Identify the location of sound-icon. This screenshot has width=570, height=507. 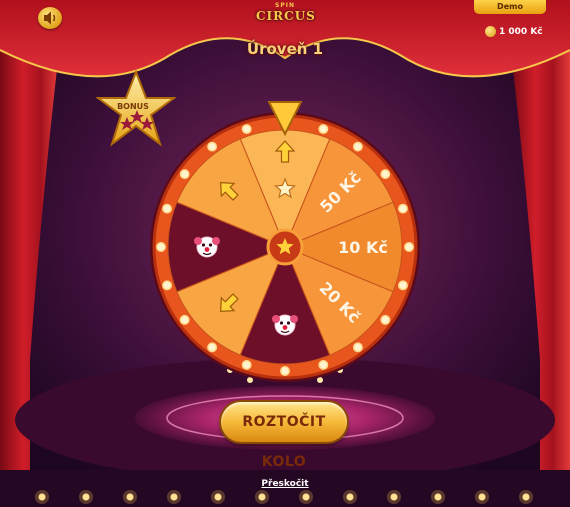
(50, 18).